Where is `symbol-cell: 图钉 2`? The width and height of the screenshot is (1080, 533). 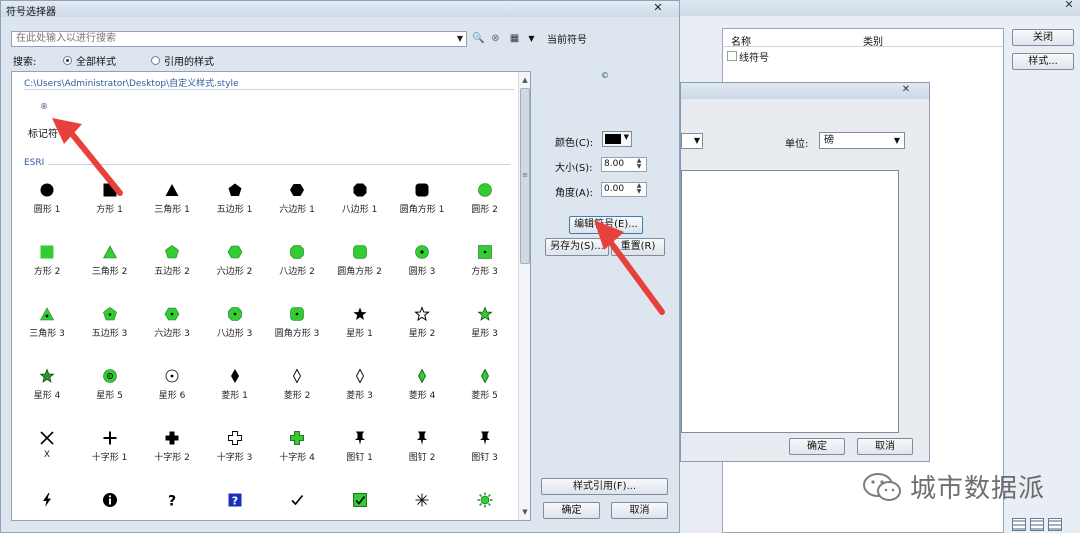 symbol-cell: 图钉 2 is located at coordinates (422, 450).